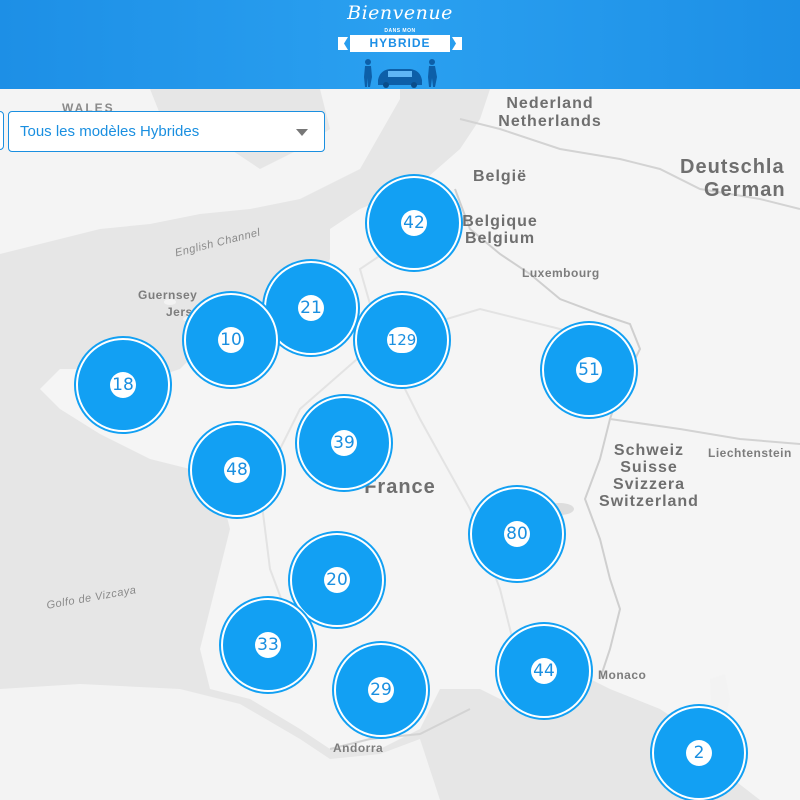  I want to click on label-belgium: Belgium, so click(500, 238).